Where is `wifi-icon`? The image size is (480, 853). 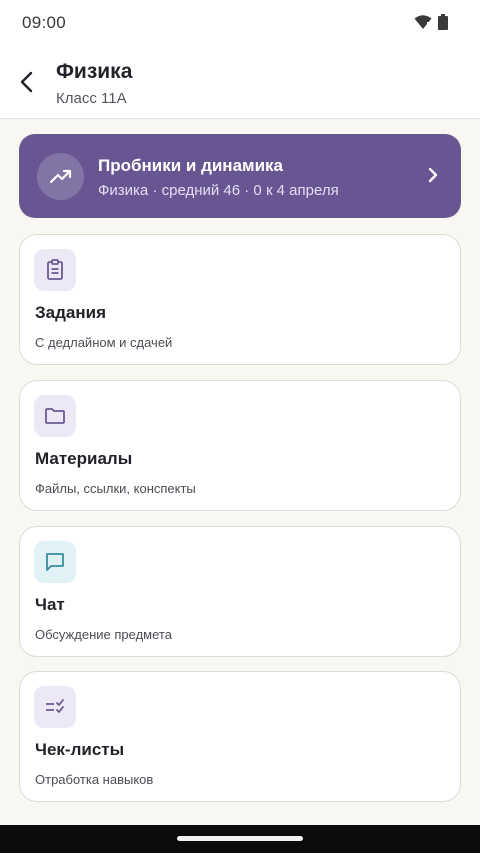 wifi-icon is located at coordinates (423, 24).